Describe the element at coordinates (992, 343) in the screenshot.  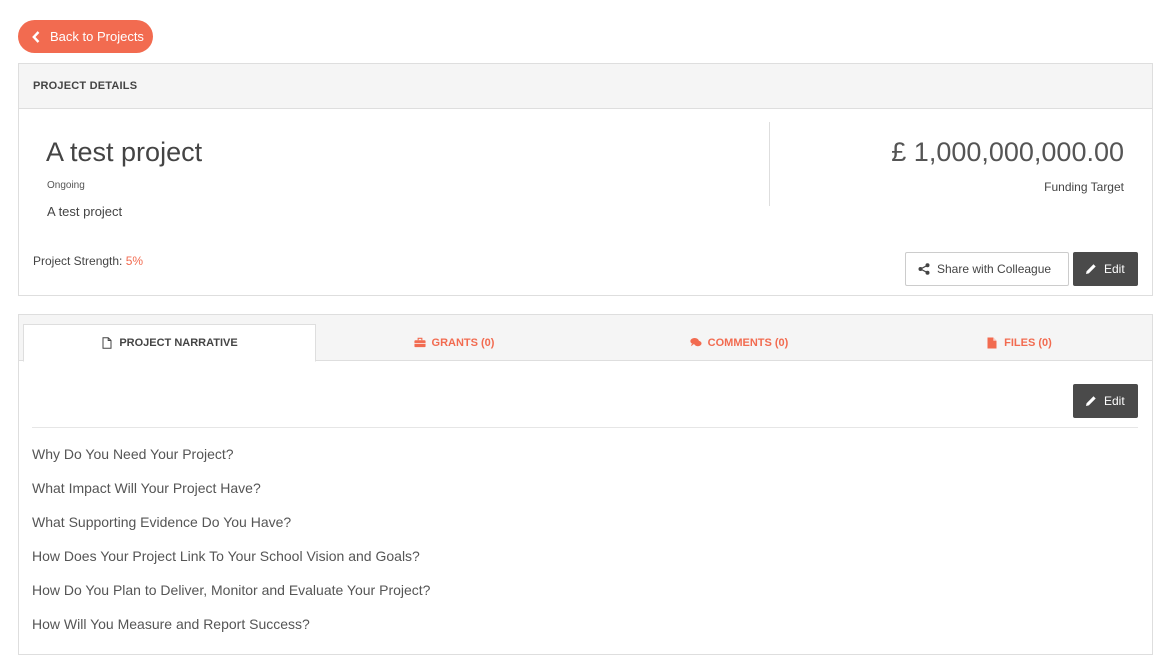
I see `file-solid-icon` at that location.